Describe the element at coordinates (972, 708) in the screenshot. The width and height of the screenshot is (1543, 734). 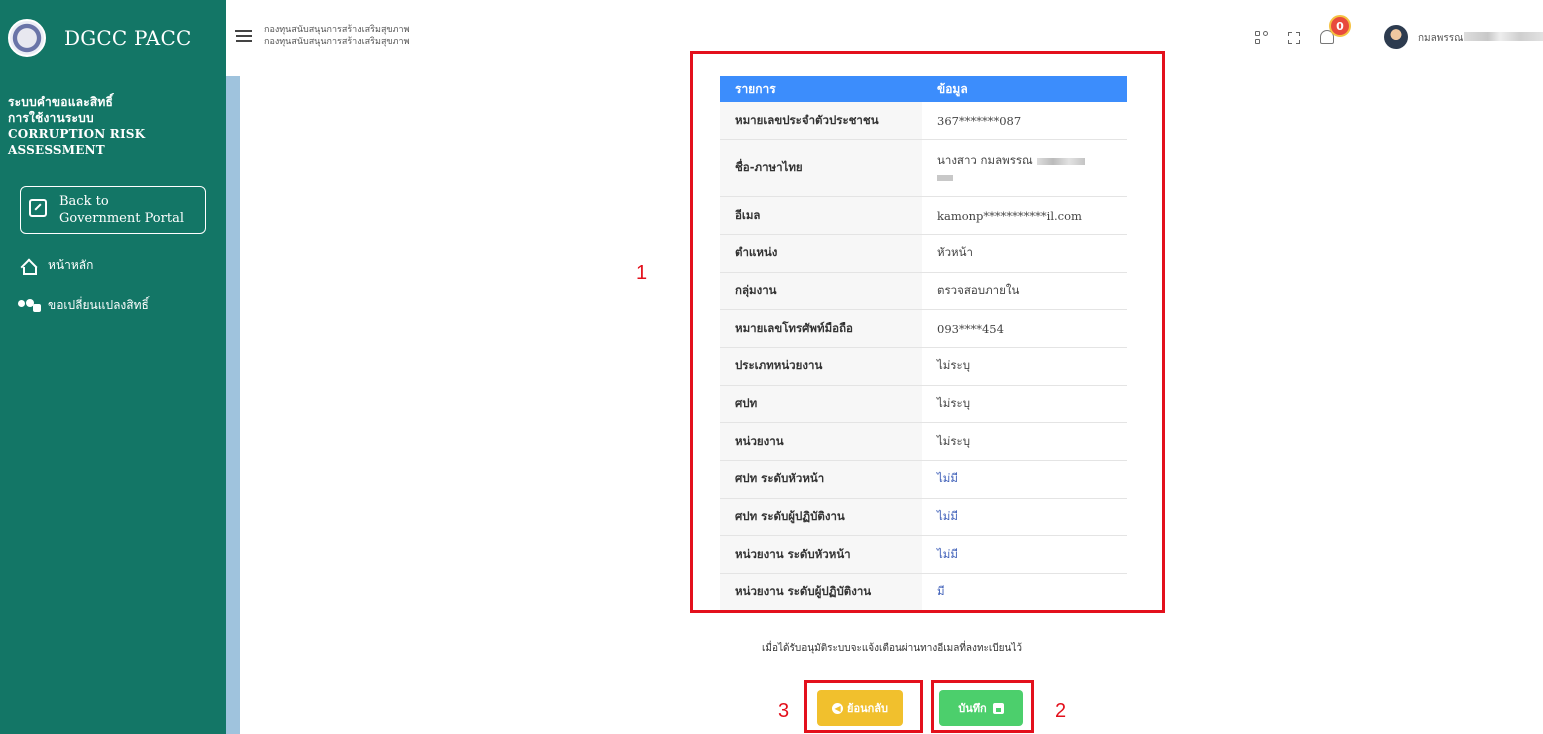
I see `save-button-label: บันทึก` at that location.